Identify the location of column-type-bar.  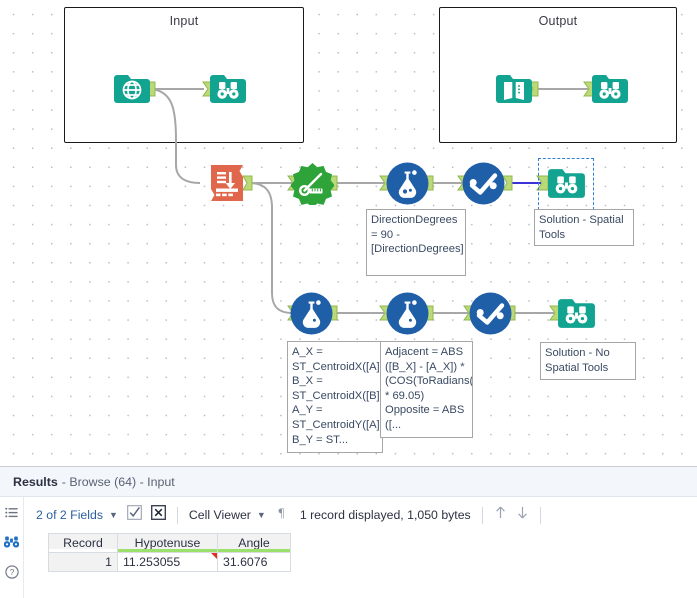
(83, 550).